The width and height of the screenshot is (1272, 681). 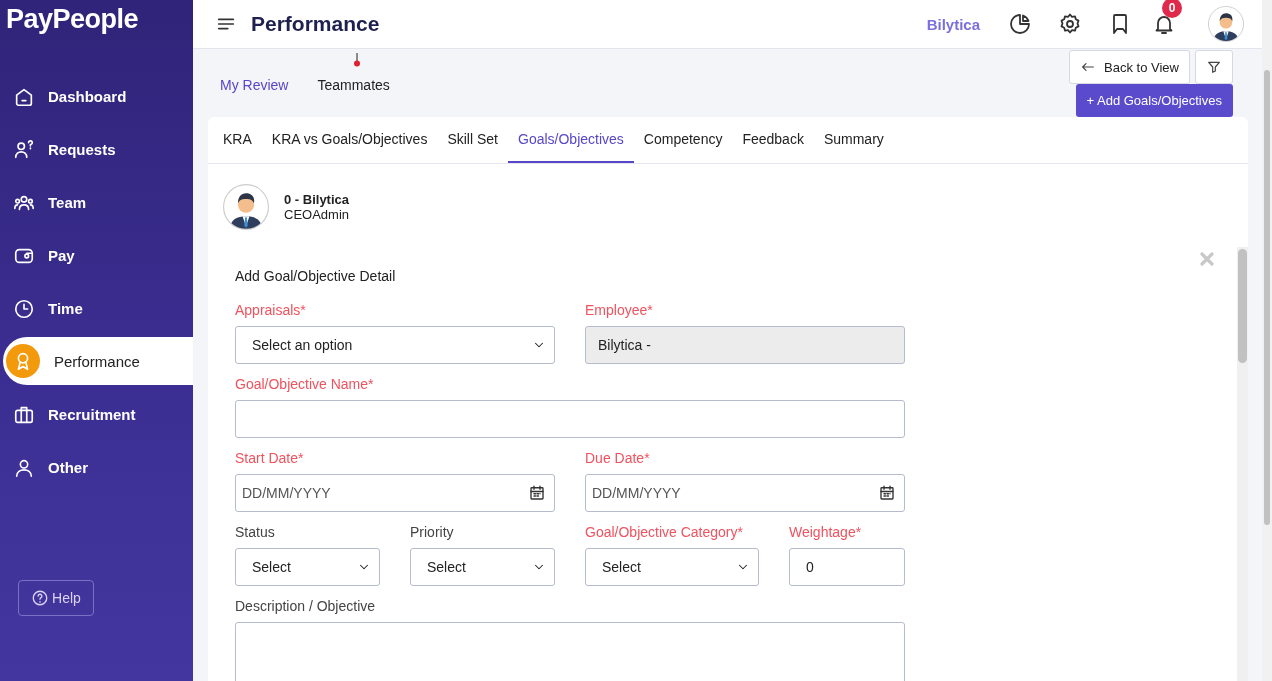 What do you see at coordinates (316, 276) in the screenshot?
I see `form-title: Add Goal/Objective Detail` at bounding box center [316, 276].